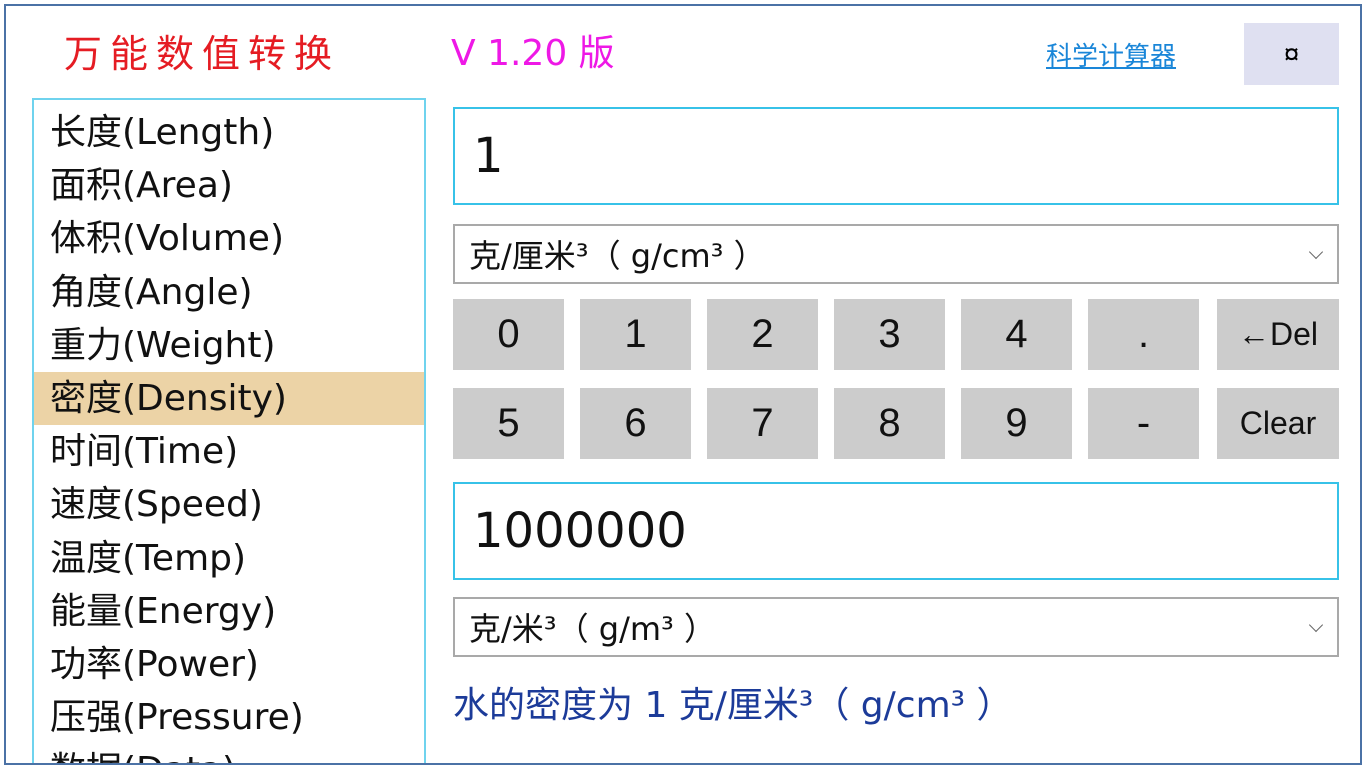 This screenshot has height=768, width=1366. Describe the element at coordinates (229, 292) in the screenshot. I see `category-item-angle: 角度(Angle)` at that location.